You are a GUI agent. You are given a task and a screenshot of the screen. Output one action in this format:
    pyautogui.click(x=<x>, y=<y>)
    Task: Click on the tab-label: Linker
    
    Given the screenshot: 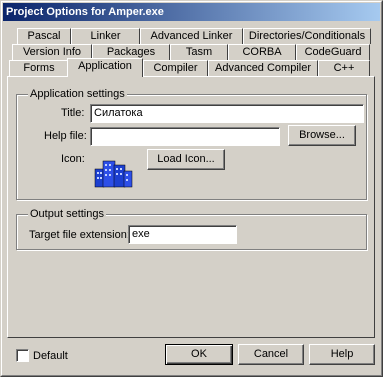 What is the action you would take?
    pyautogui.click(x=105, y=36)
    